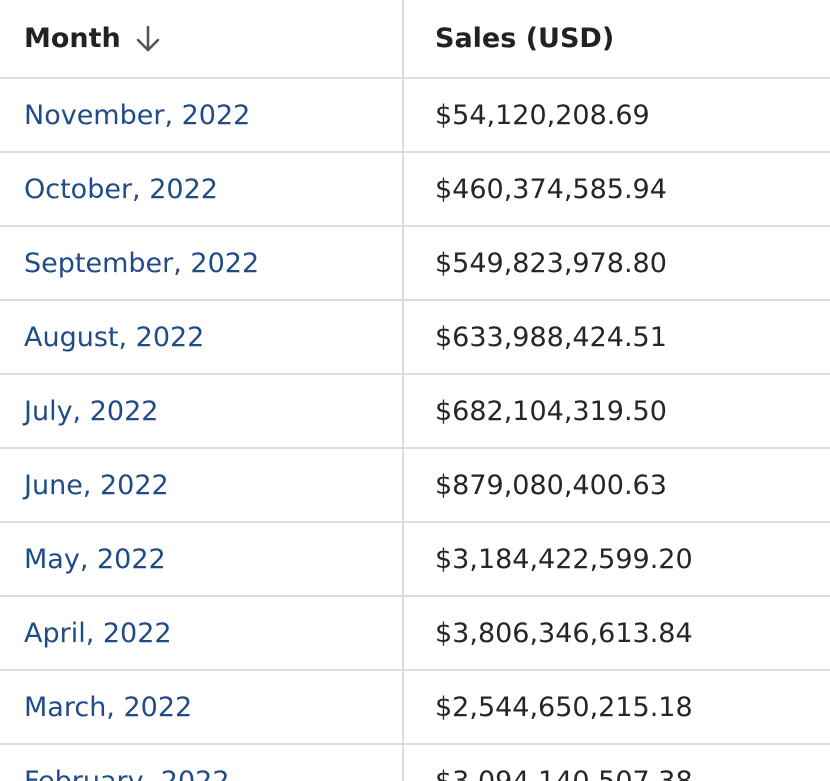 The image size is (830, 781). Describe the element at coordinates (202, 707) in the screenshot. I see `month-cell: March, 2022` at that location.